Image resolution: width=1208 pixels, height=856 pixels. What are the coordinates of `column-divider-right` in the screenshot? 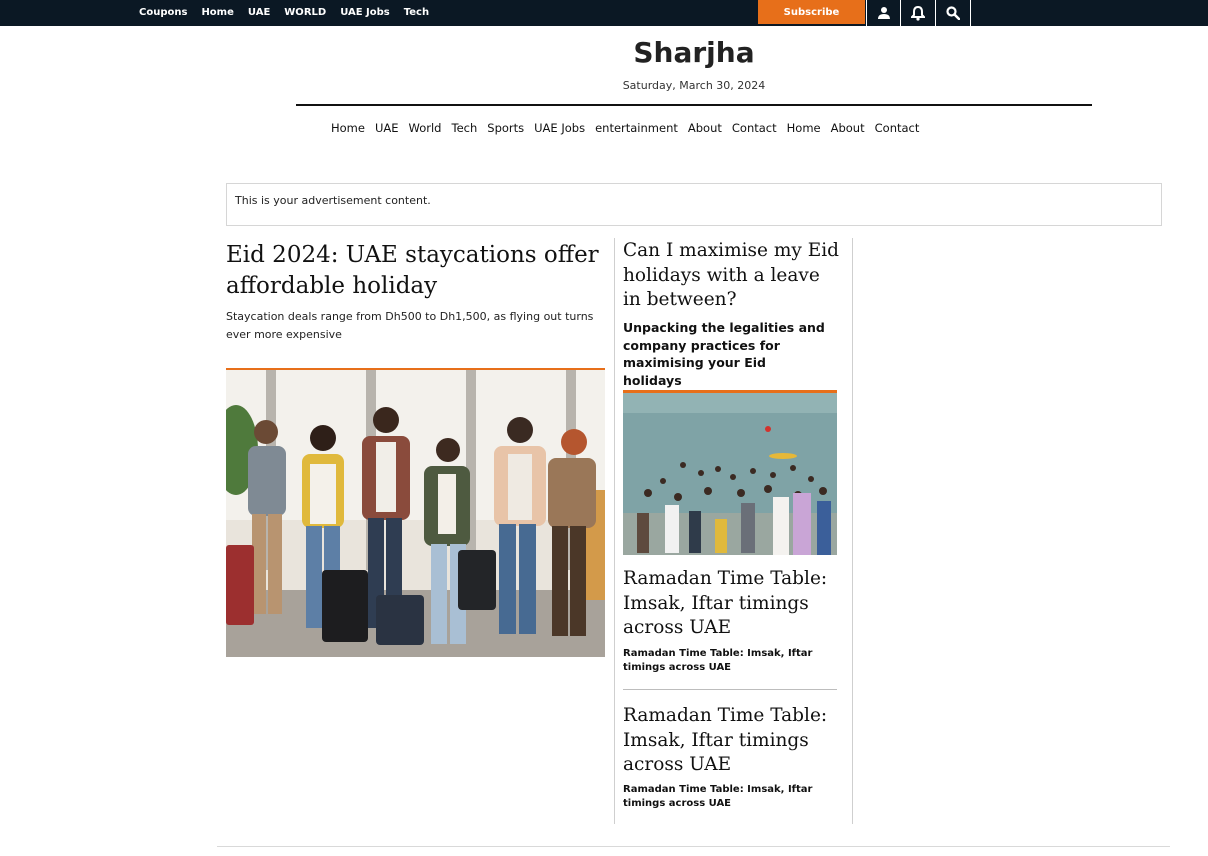 It's located at (852, 531).